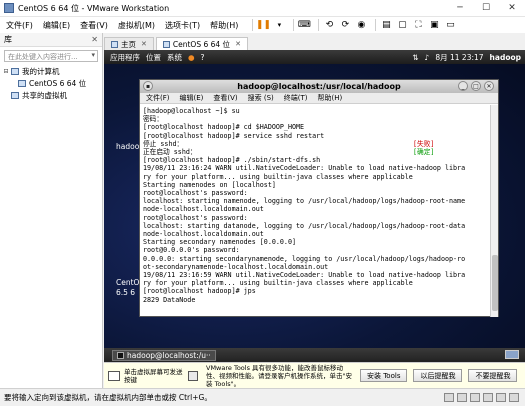  I want to click on volume-icon: ♪, so click(427, 57).